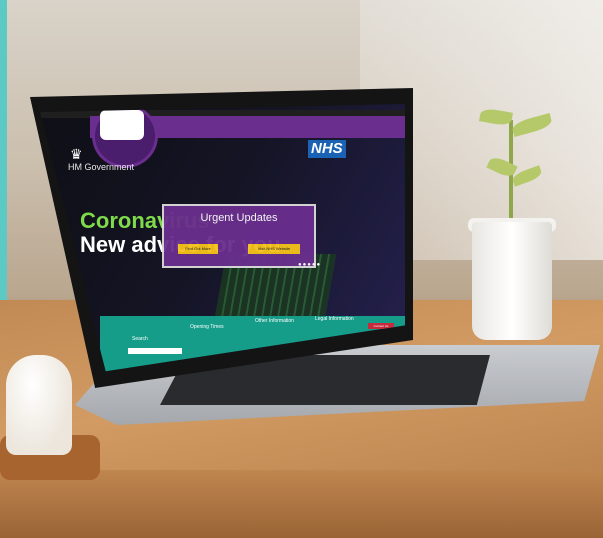  I want to click on carousel-dots: ●●●●●, so click(309, 265).